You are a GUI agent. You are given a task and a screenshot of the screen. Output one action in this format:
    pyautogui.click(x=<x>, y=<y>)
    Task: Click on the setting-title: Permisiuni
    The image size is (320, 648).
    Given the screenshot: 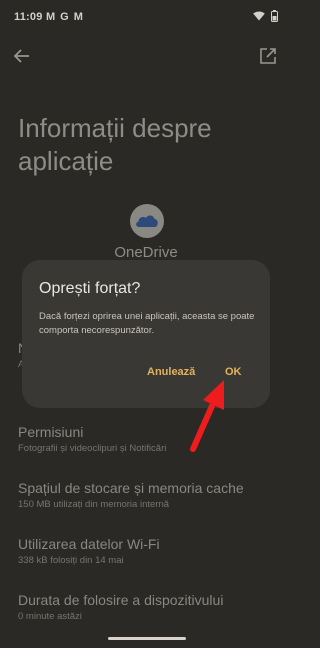 What is the action you would take?
    pyautogui.click(x=51, y=432)
    